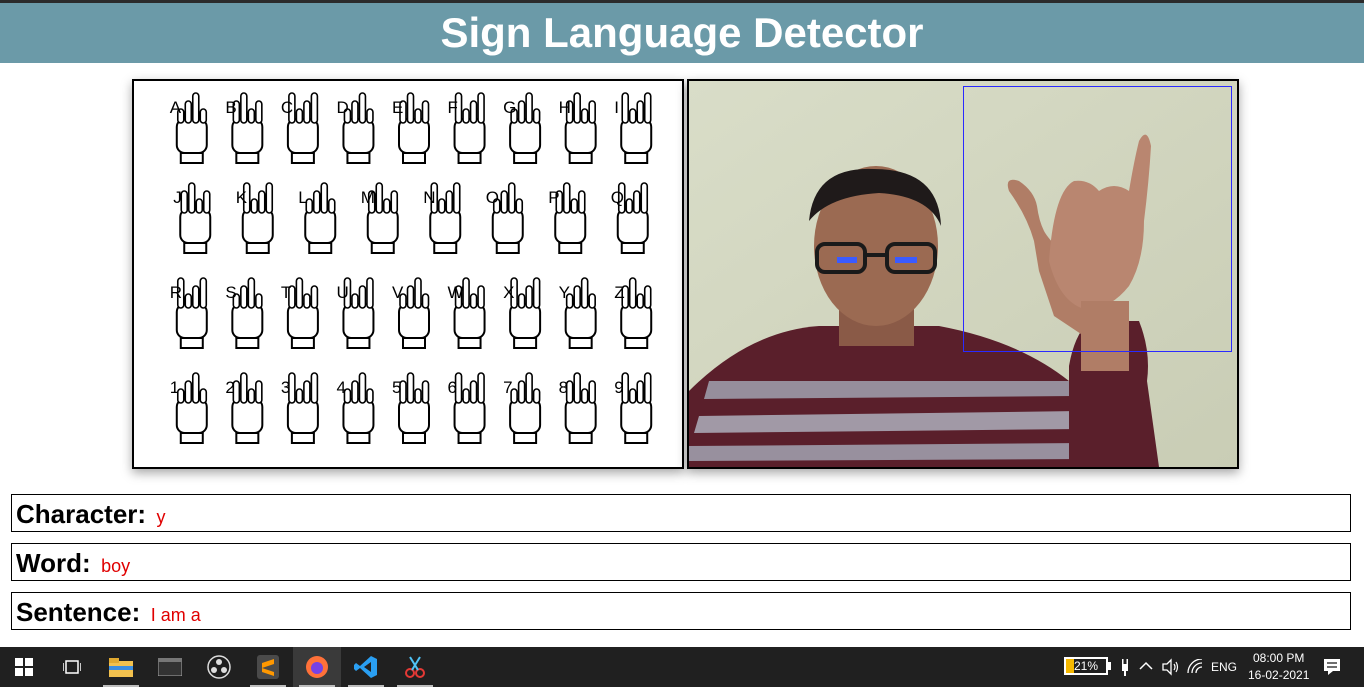 The height and width of the screenshot is (687, 1364). I want to click on sign-label-t: T, so click(286, 292).